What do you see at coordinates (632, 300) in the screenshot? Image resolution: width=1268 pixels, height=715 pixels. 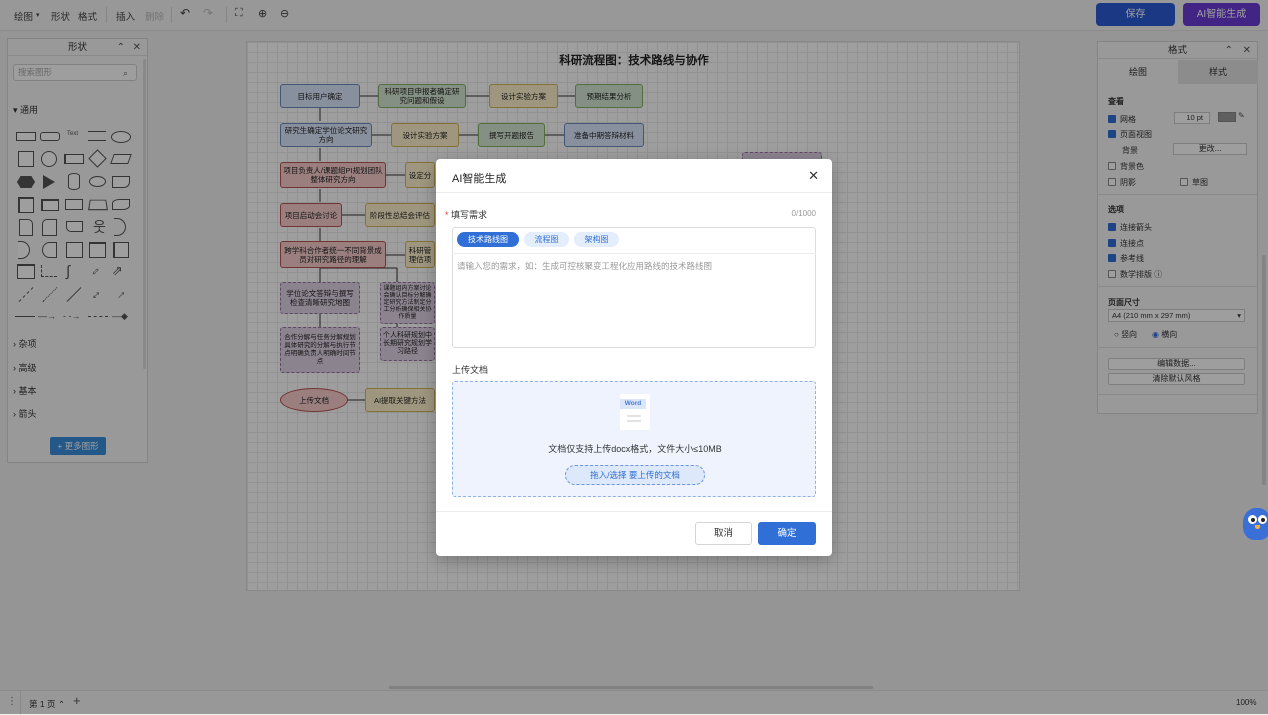 I see `requirement-textarea: 请输入您的需求，如：生成可控核聚变工程化应用路线的技术路线图` at bounding box center [632, 300].